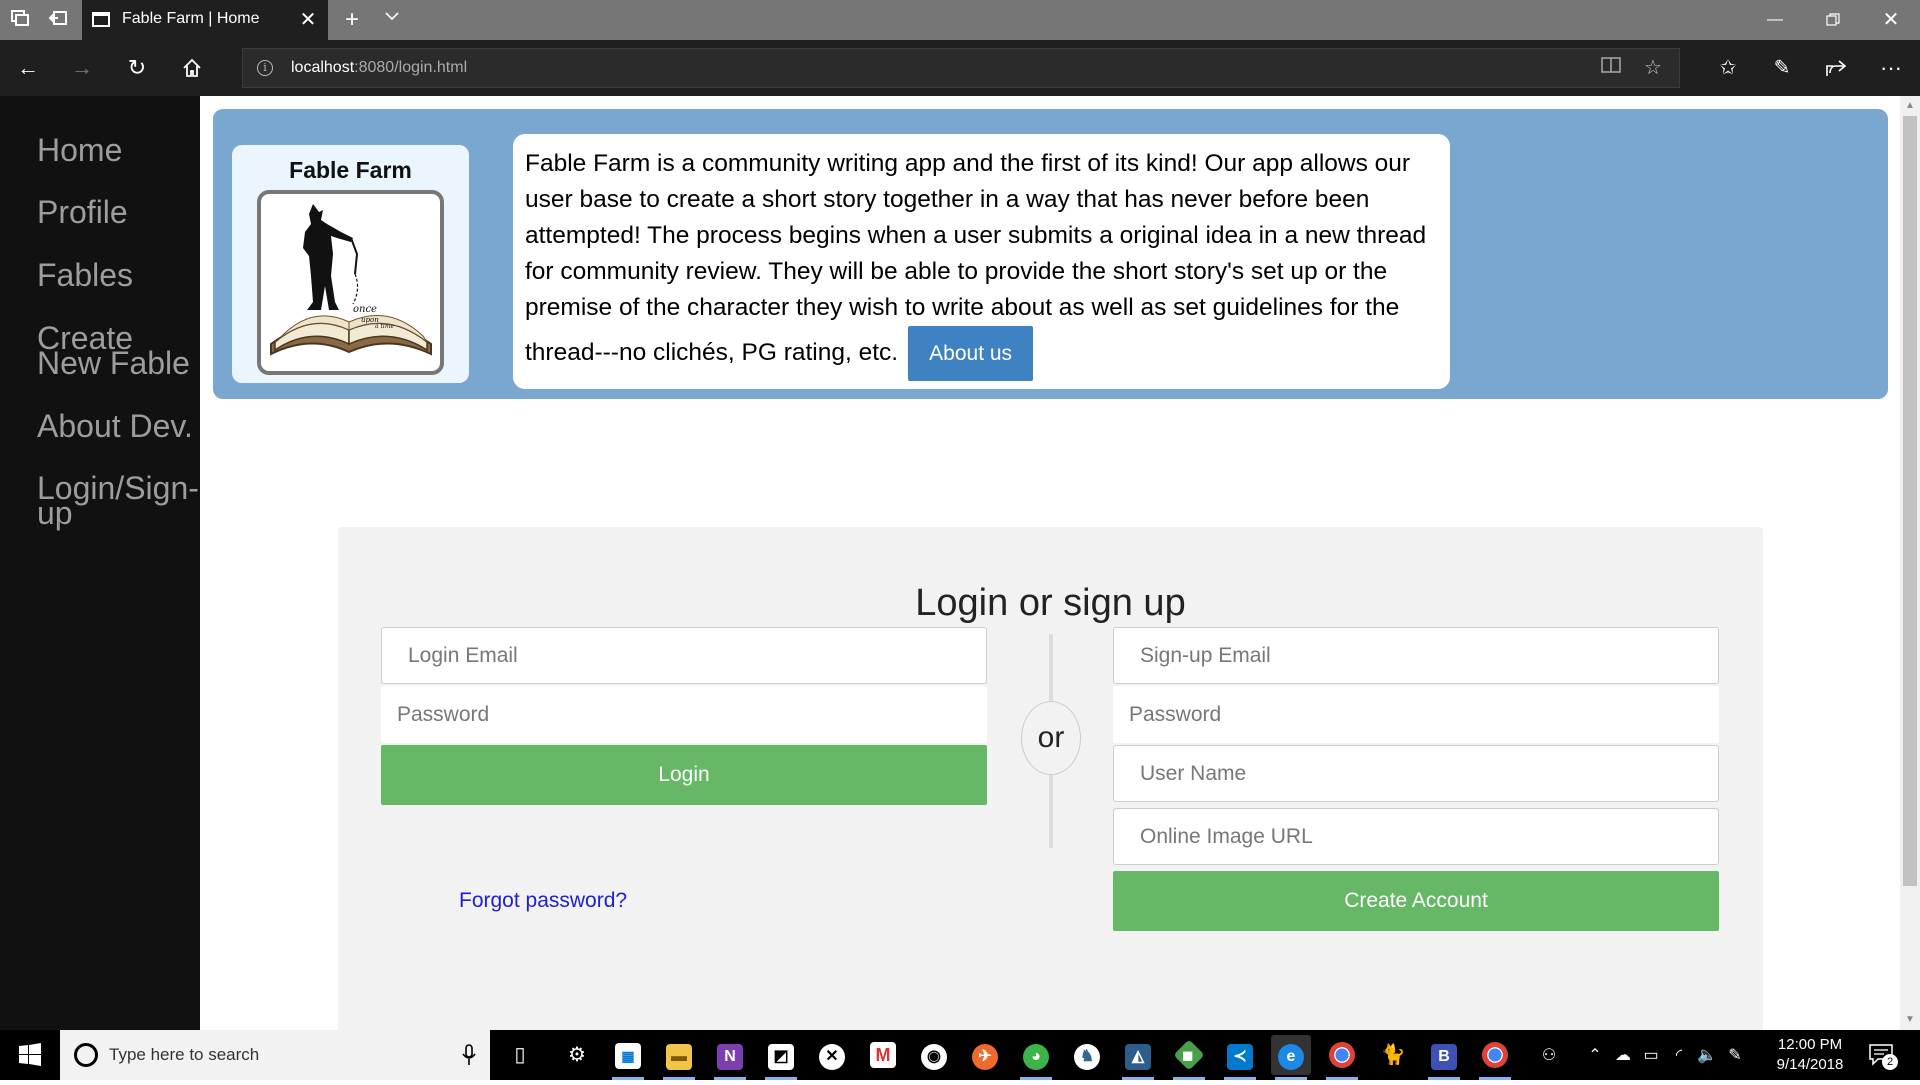  What do you see at coordinates (350, 282) in the screenshot?
I see `fable-farm-logo: once upon a time` at bounding box center [350, 282].